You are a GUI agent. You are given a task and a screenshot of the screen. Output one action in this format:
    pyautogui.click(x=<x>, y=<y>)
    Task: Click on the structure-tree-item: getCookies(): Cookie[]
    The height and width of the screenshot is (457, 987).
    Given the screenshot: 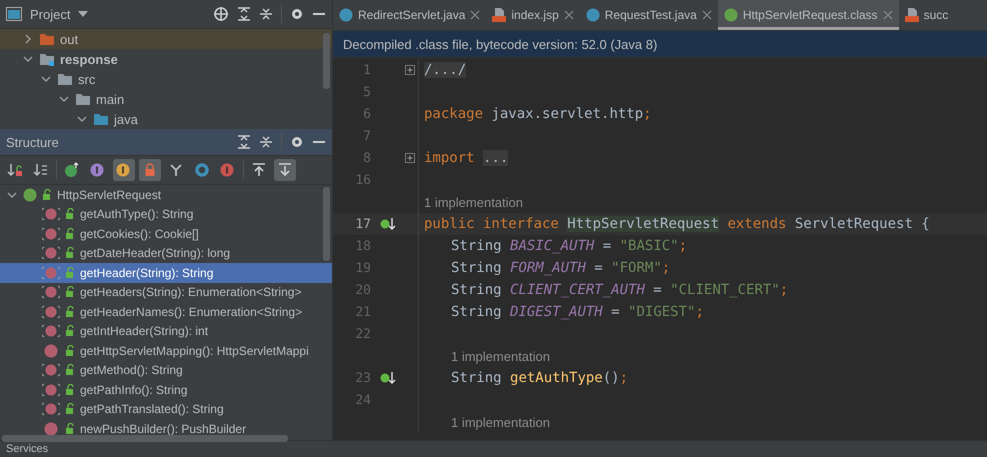 What is the action you would take?
    pyautogui.click(x=166, y=234)
    